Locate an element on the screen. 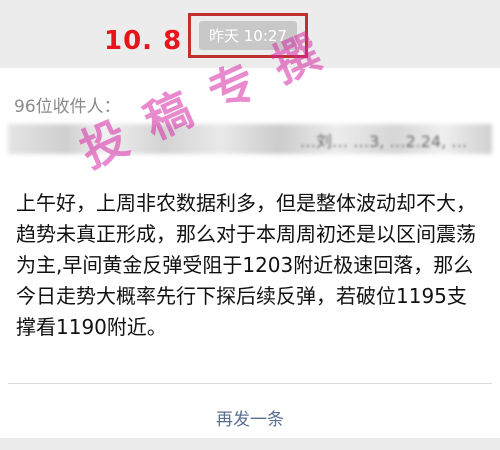 This screenshot has height=450, width=500. resend-button: 再发一条 is located at coordinates (250, 417).